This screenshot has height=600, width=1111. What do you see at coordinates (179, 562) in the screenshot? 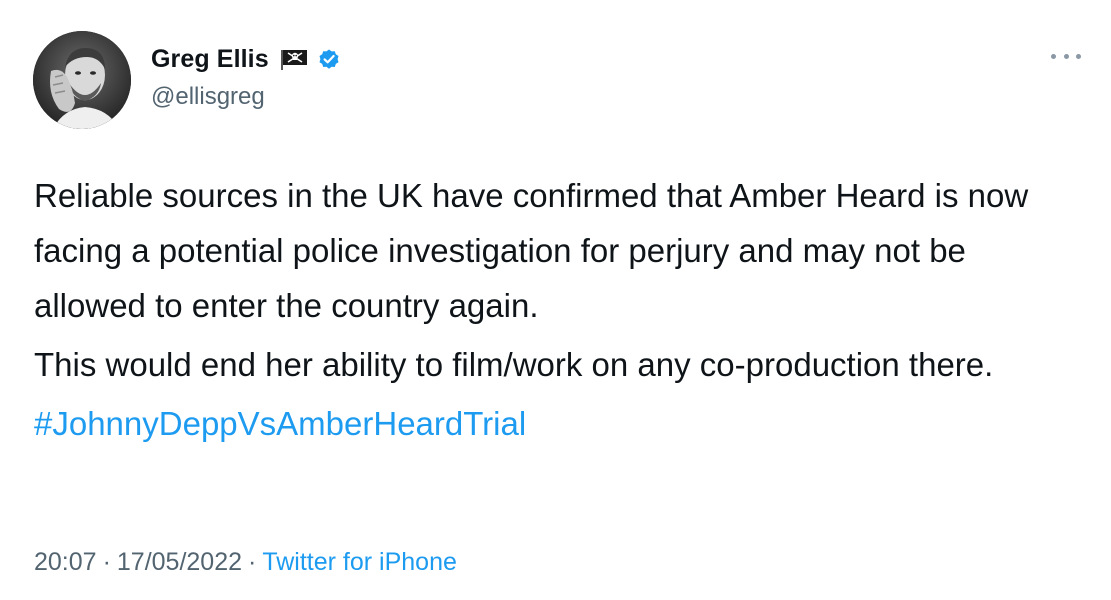
I see `tweet-date: 17/05/2022` at bounding box center [179, 562].